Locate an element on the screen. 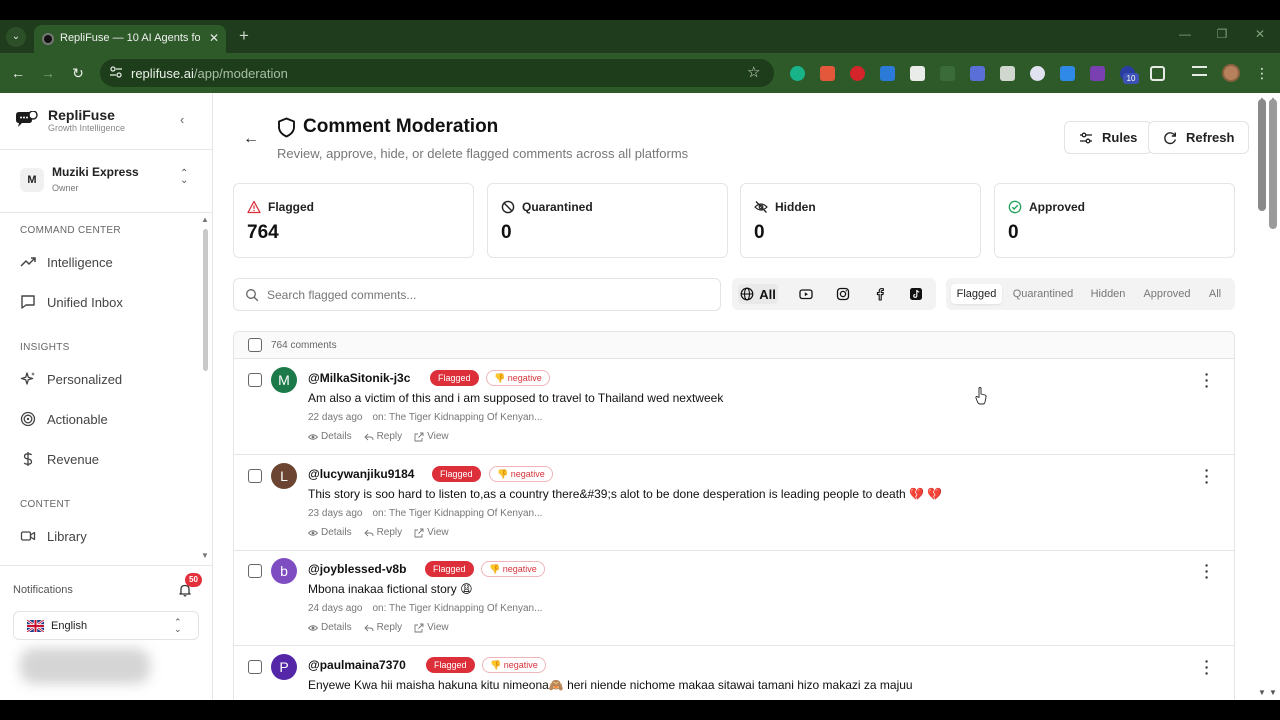  platform-youtube-button is located at coordinates (806, 294).